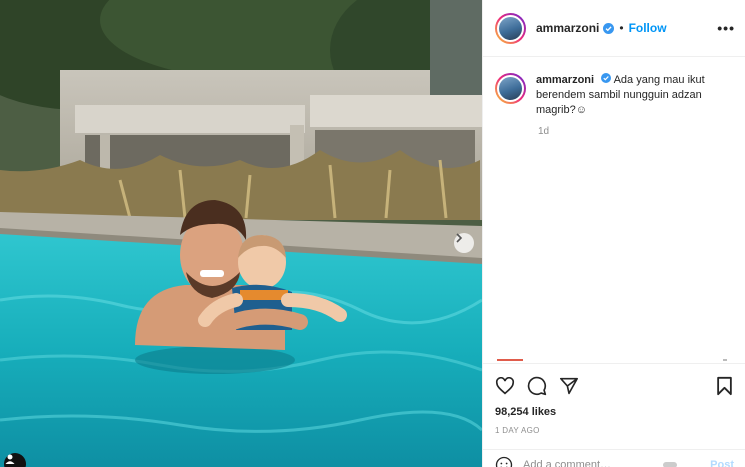 Image resolution: width=745 pixels, height=467 pixels. Describe the element at coordinates (722, 463) in the screenshot. I see `post-comment-button: Post` at that location.